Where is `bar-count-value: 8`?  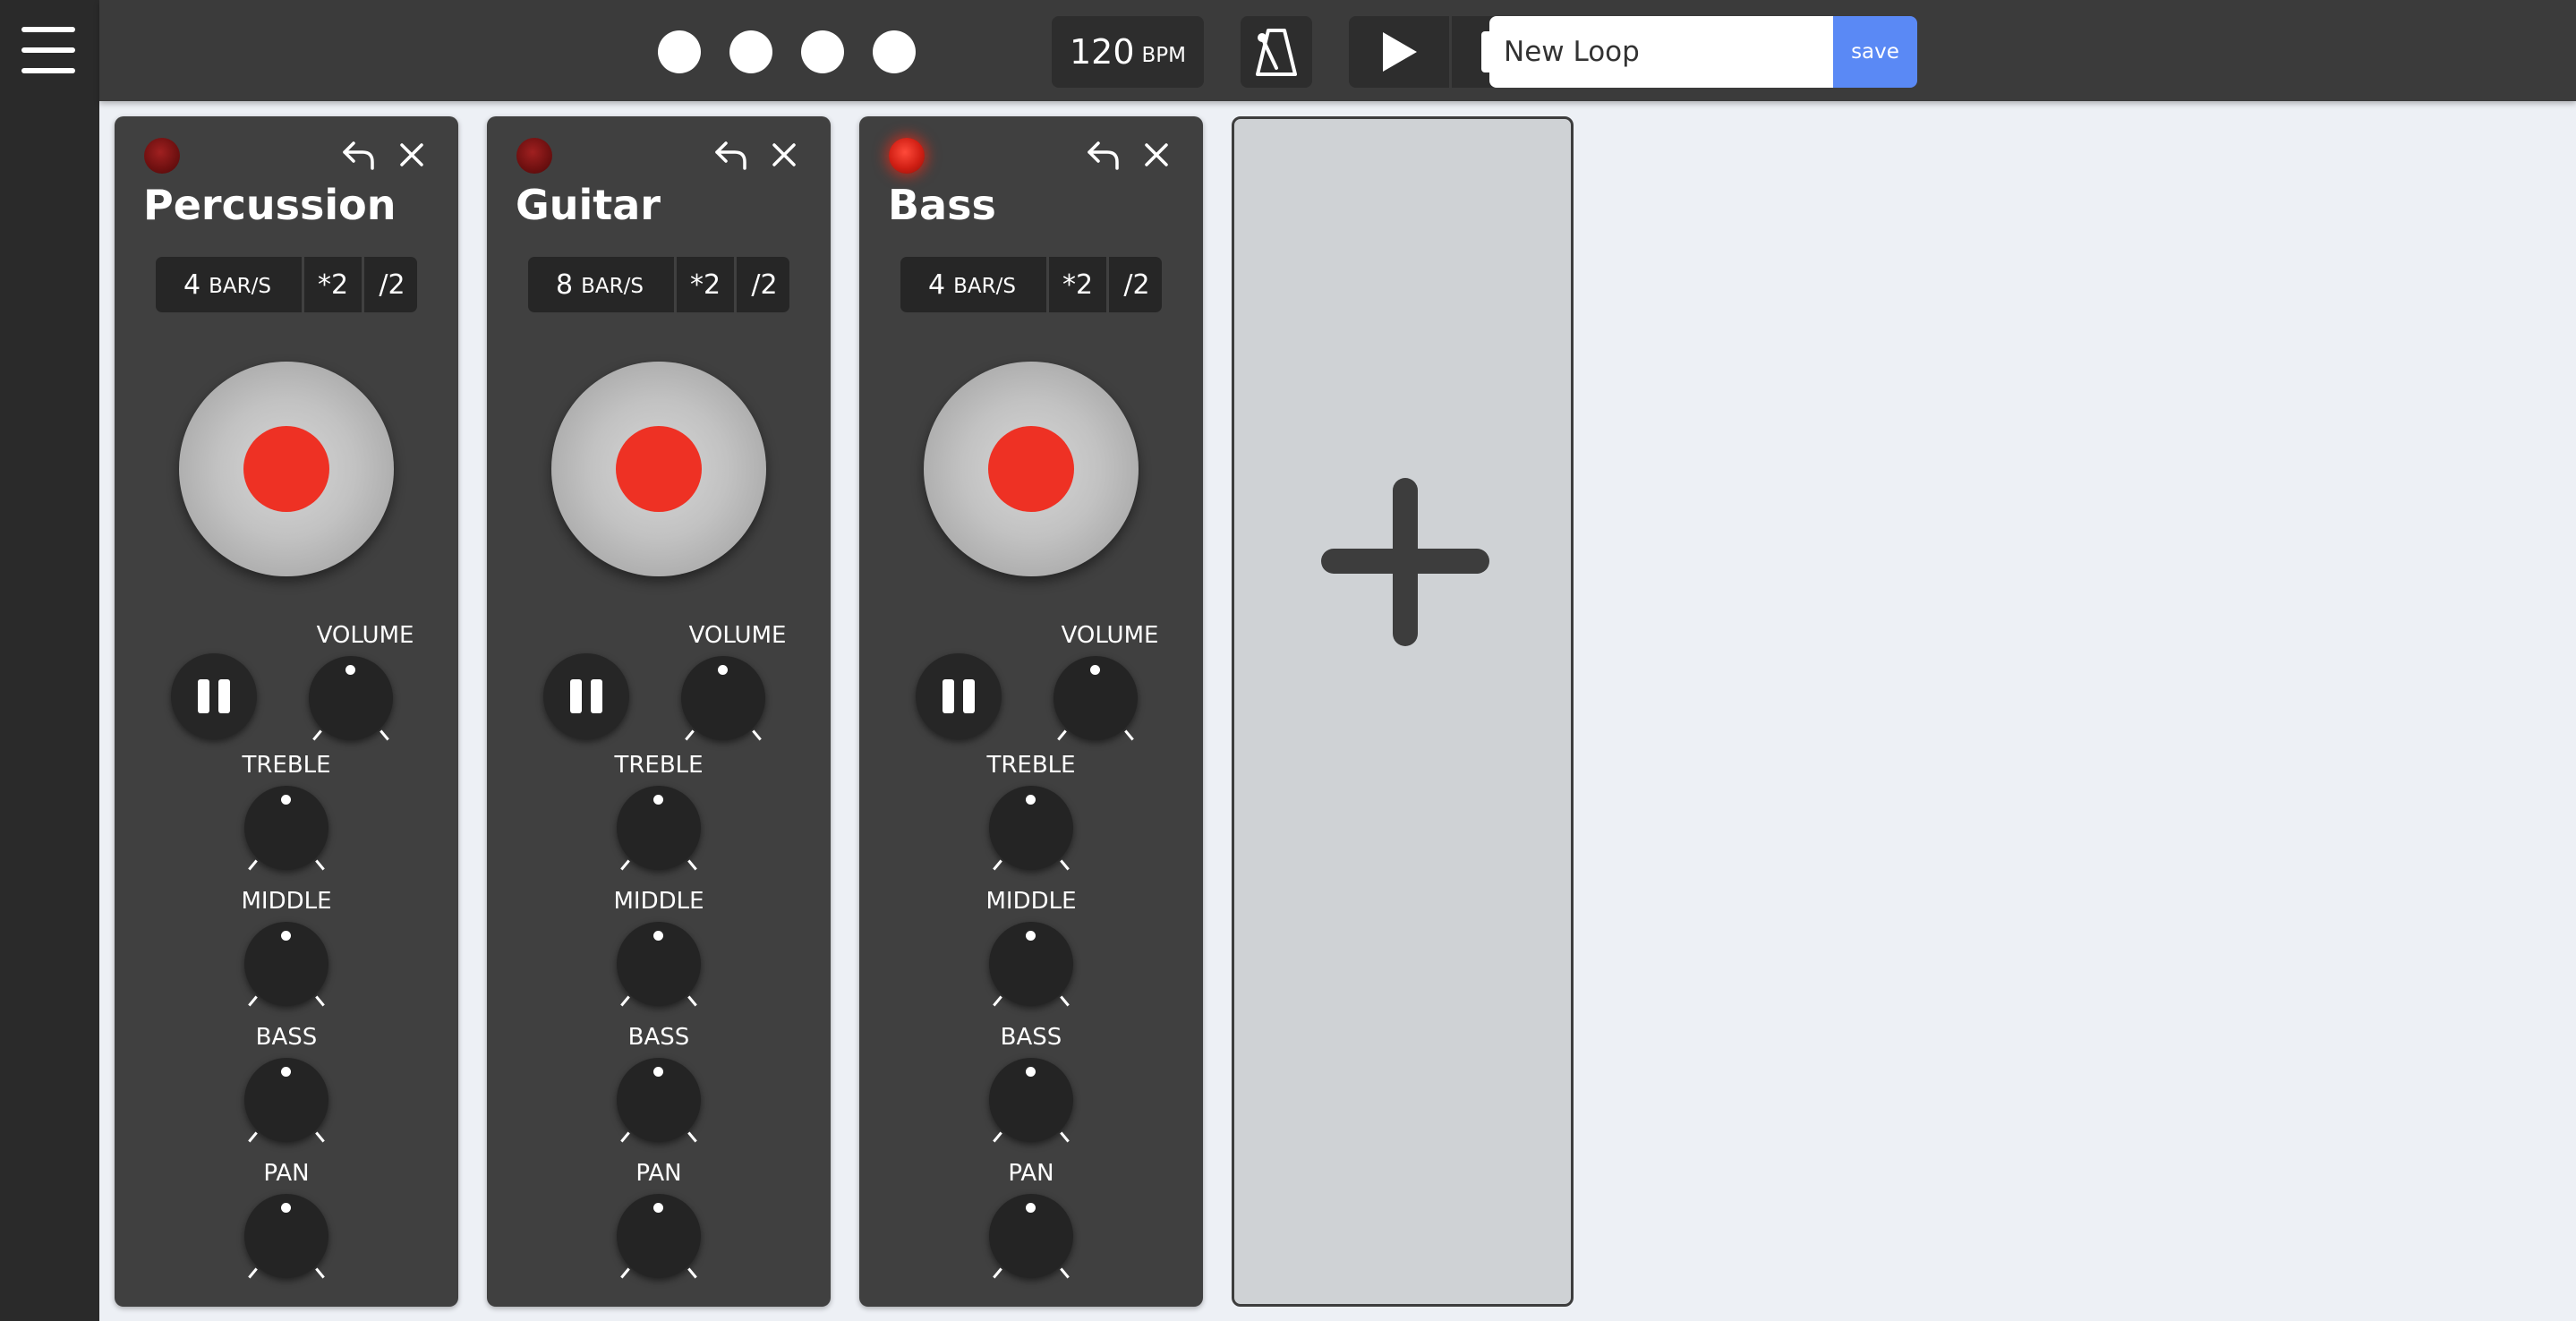 bar-count-value: 8 is located at coordinates (565, 284).